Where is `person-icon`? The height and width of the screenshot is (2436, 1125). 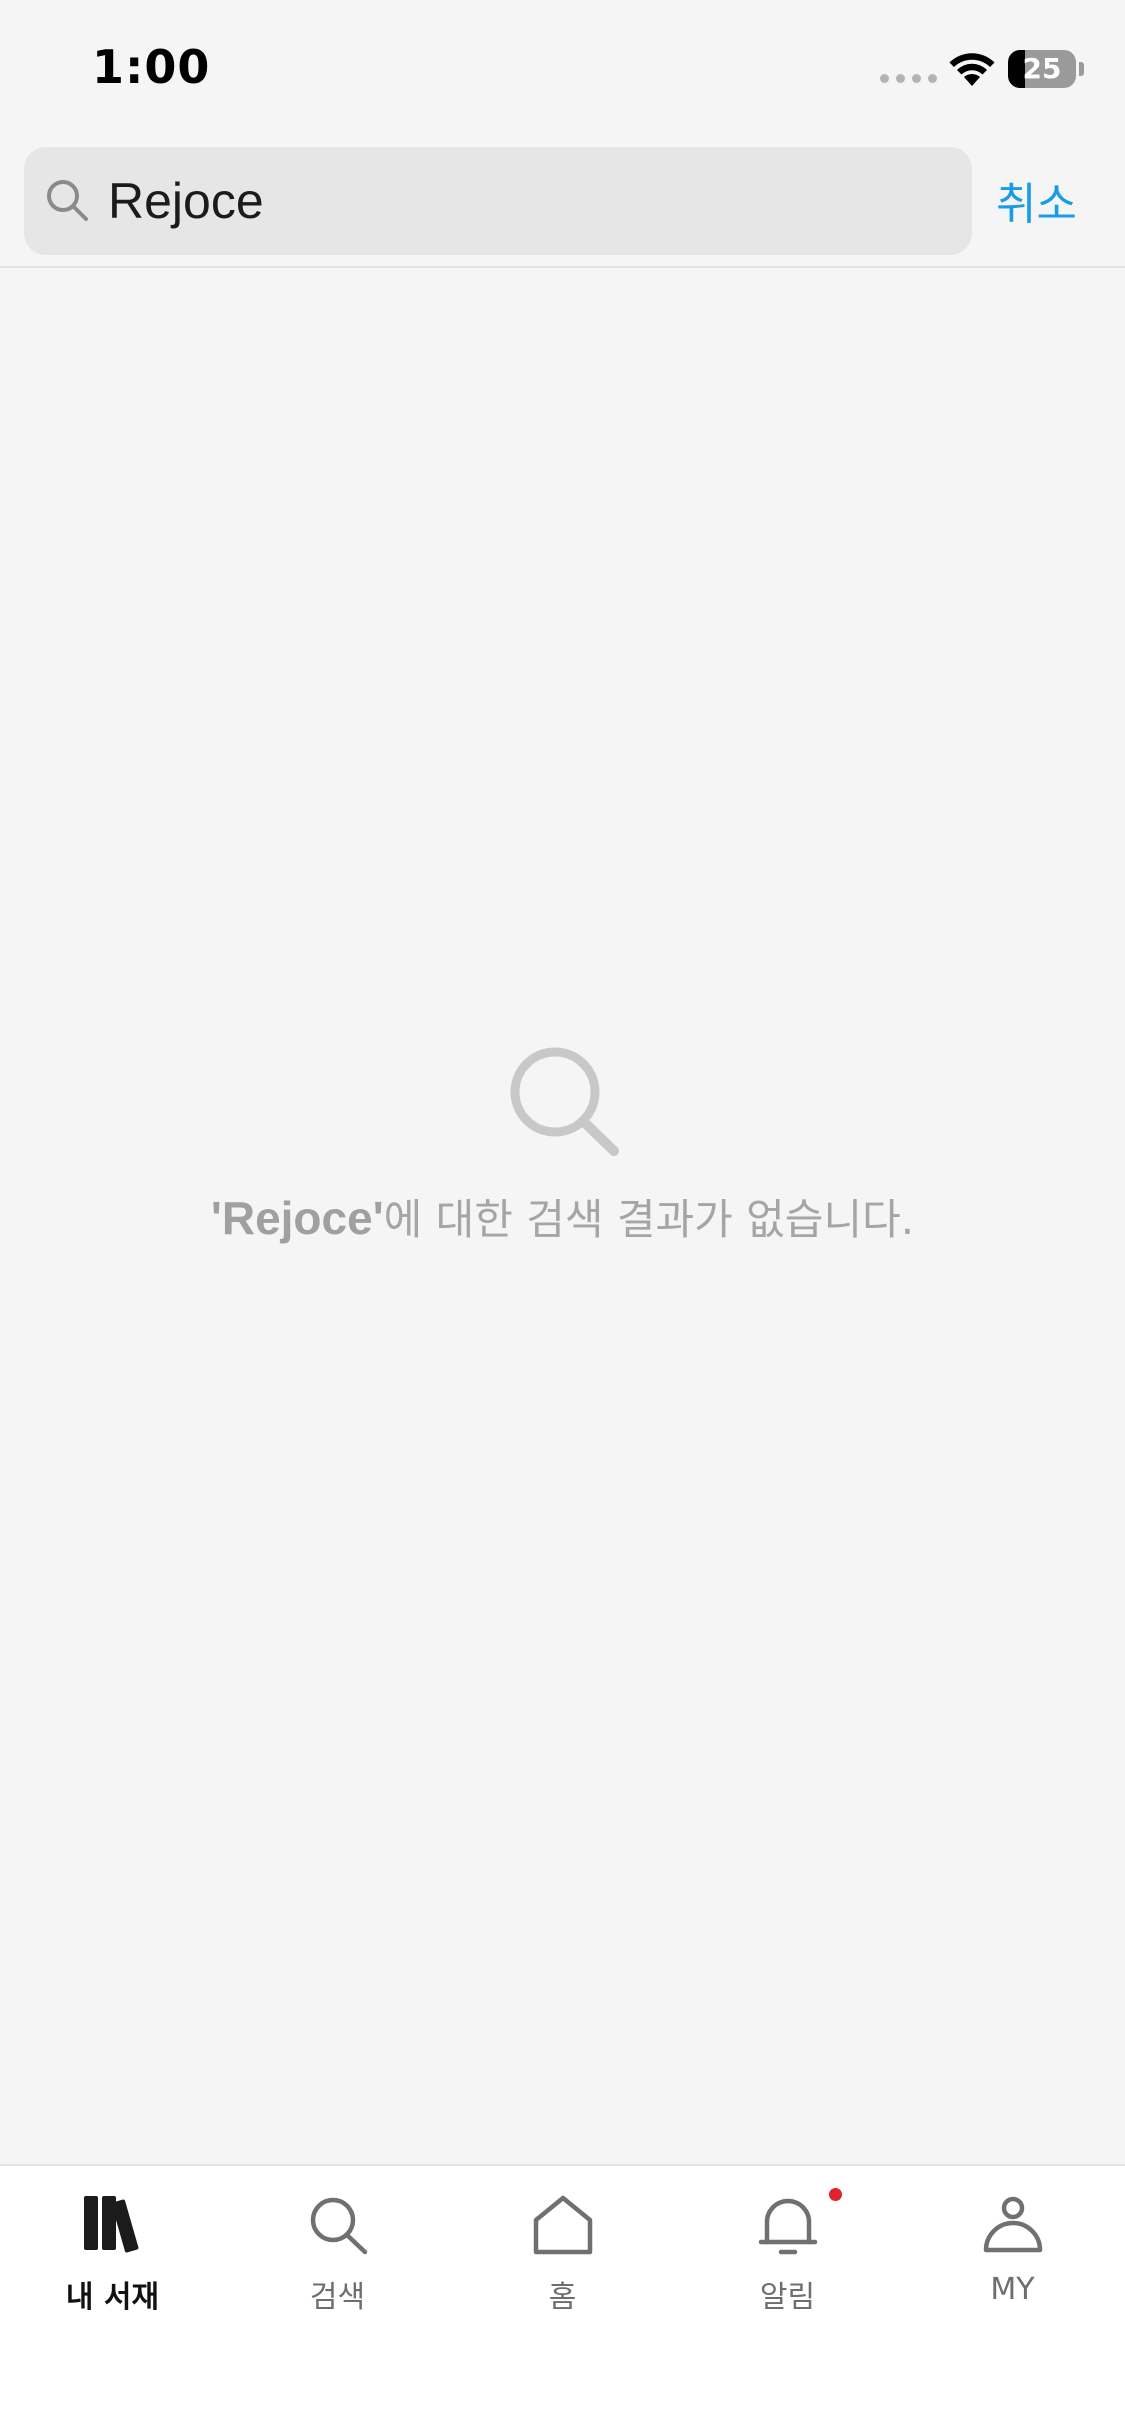 person-icon is located at coordinates (1013, 2224).